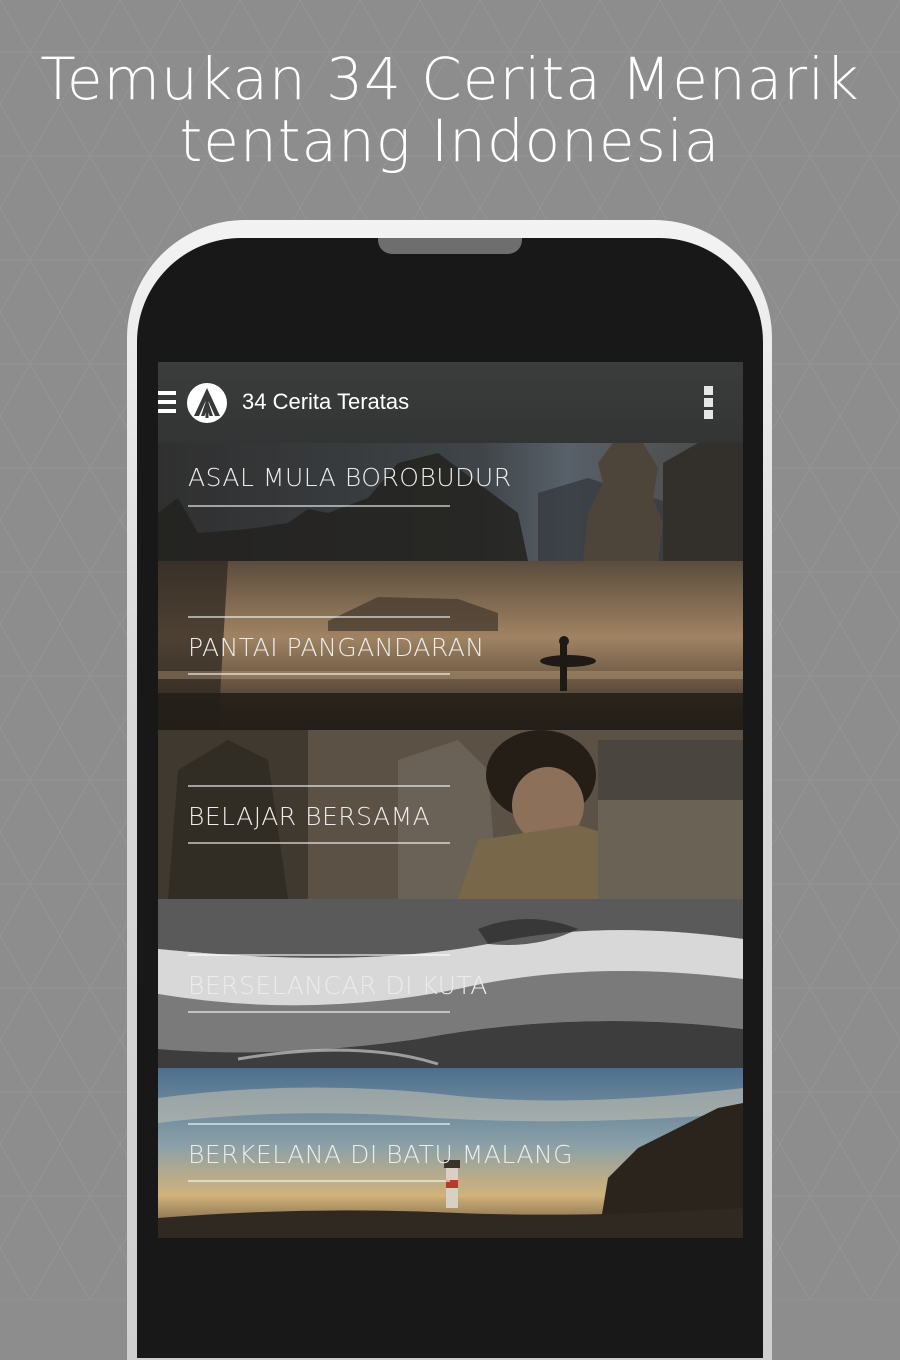  I want to click on headline-line-2: tentang Indonesia, so click(450, 141).